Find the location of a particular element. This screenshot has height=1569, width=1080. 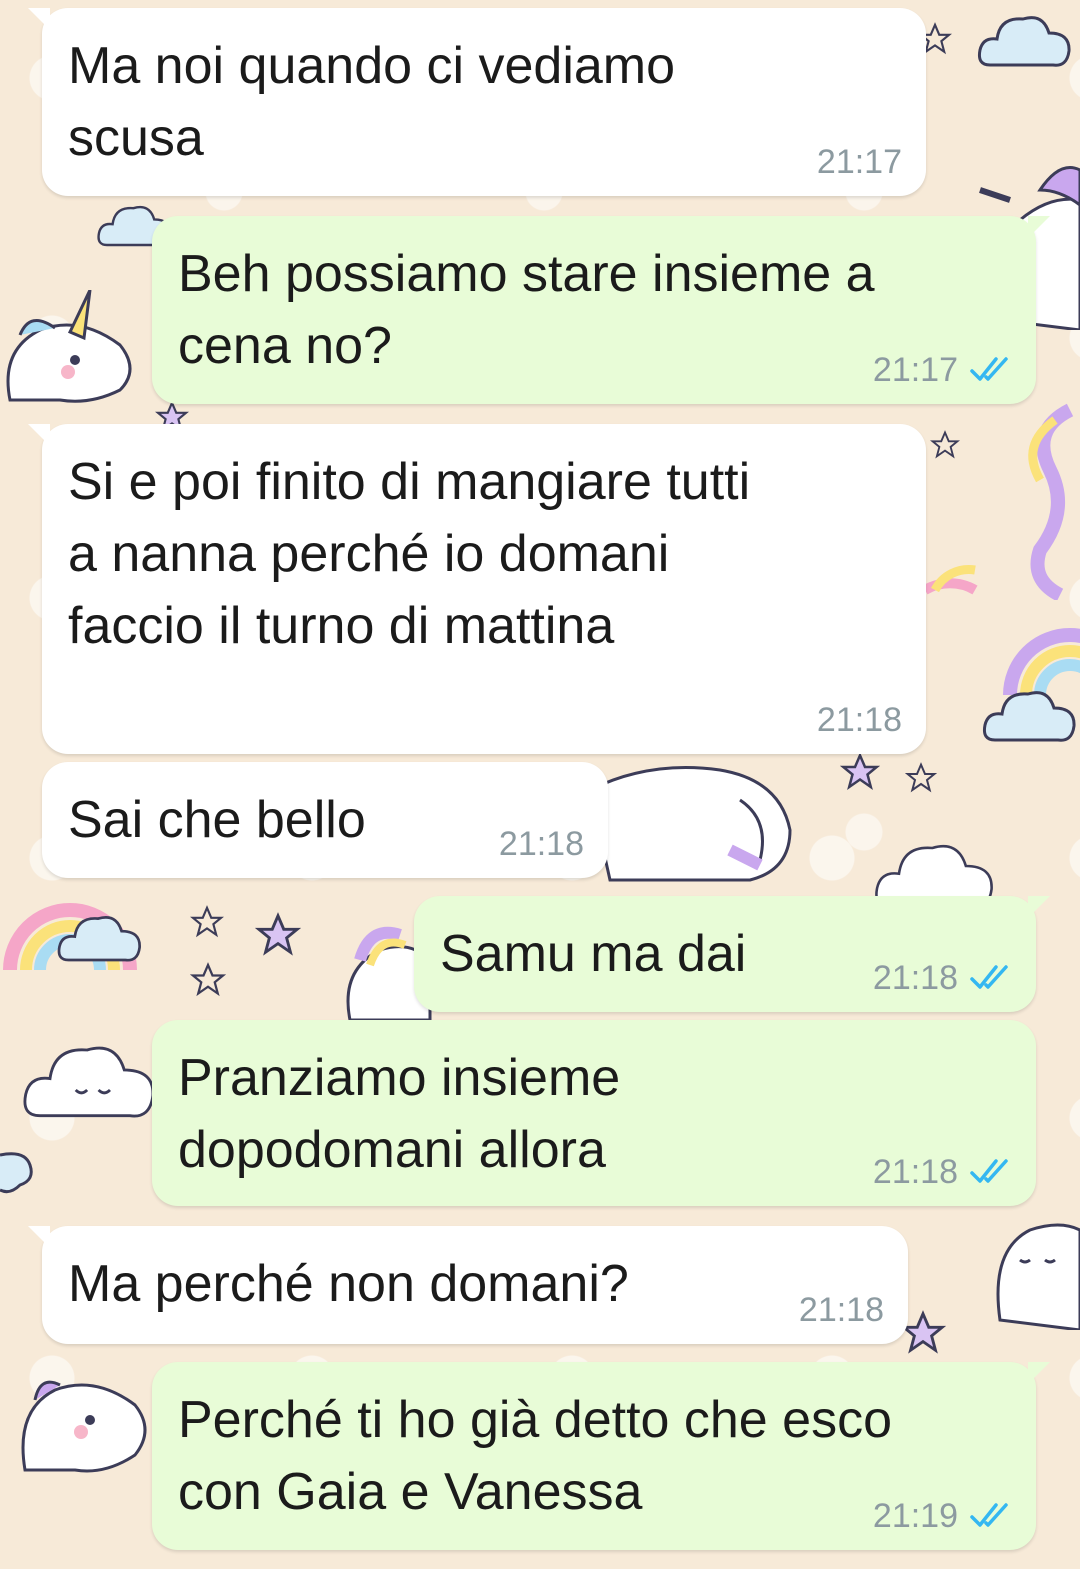

message-time: 21:19 is located at coordinates (915, 1516).